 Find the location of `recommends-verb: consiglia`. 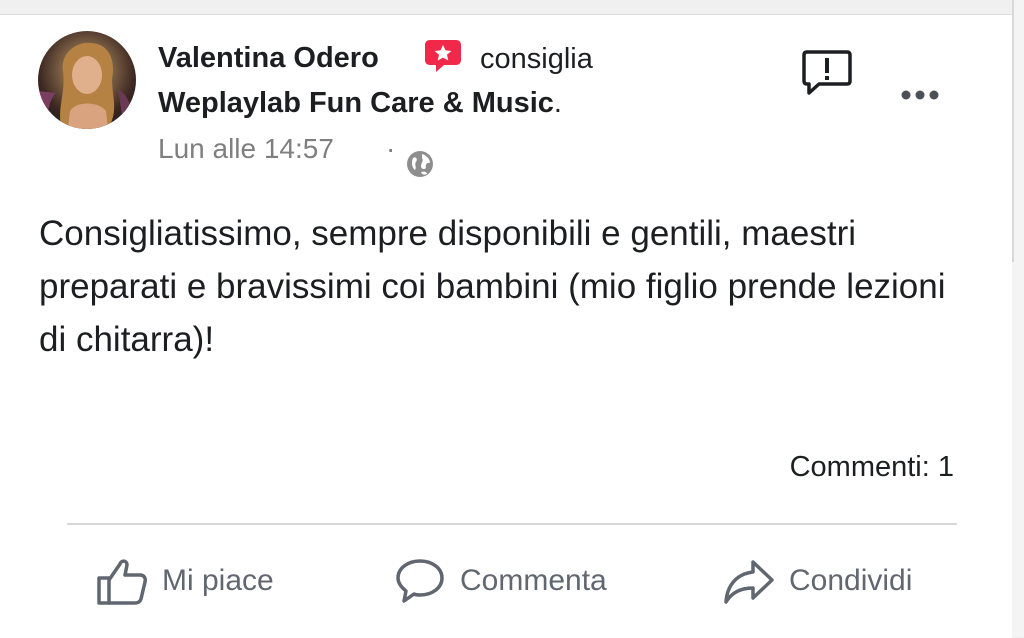

recommends-verb: consiglia is located at coordinates (536, 59).